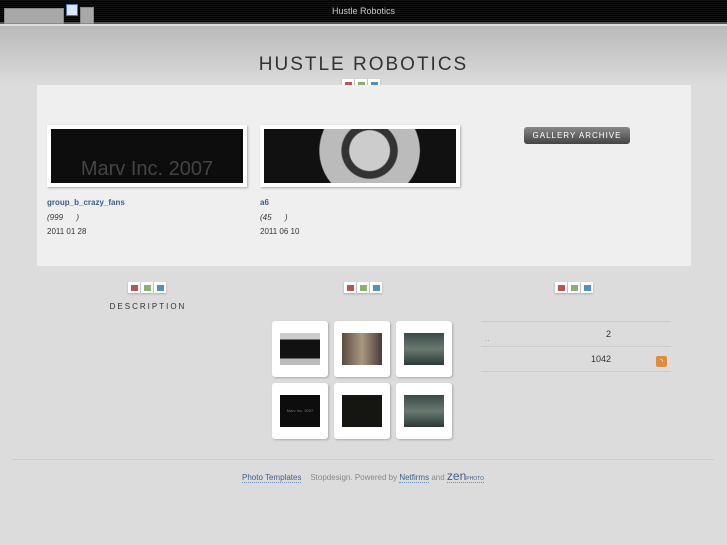  What do you see at coordinates (63, 217) in the screenshot?
I see `album-count: (999 )` at bounding box center [63, 217].